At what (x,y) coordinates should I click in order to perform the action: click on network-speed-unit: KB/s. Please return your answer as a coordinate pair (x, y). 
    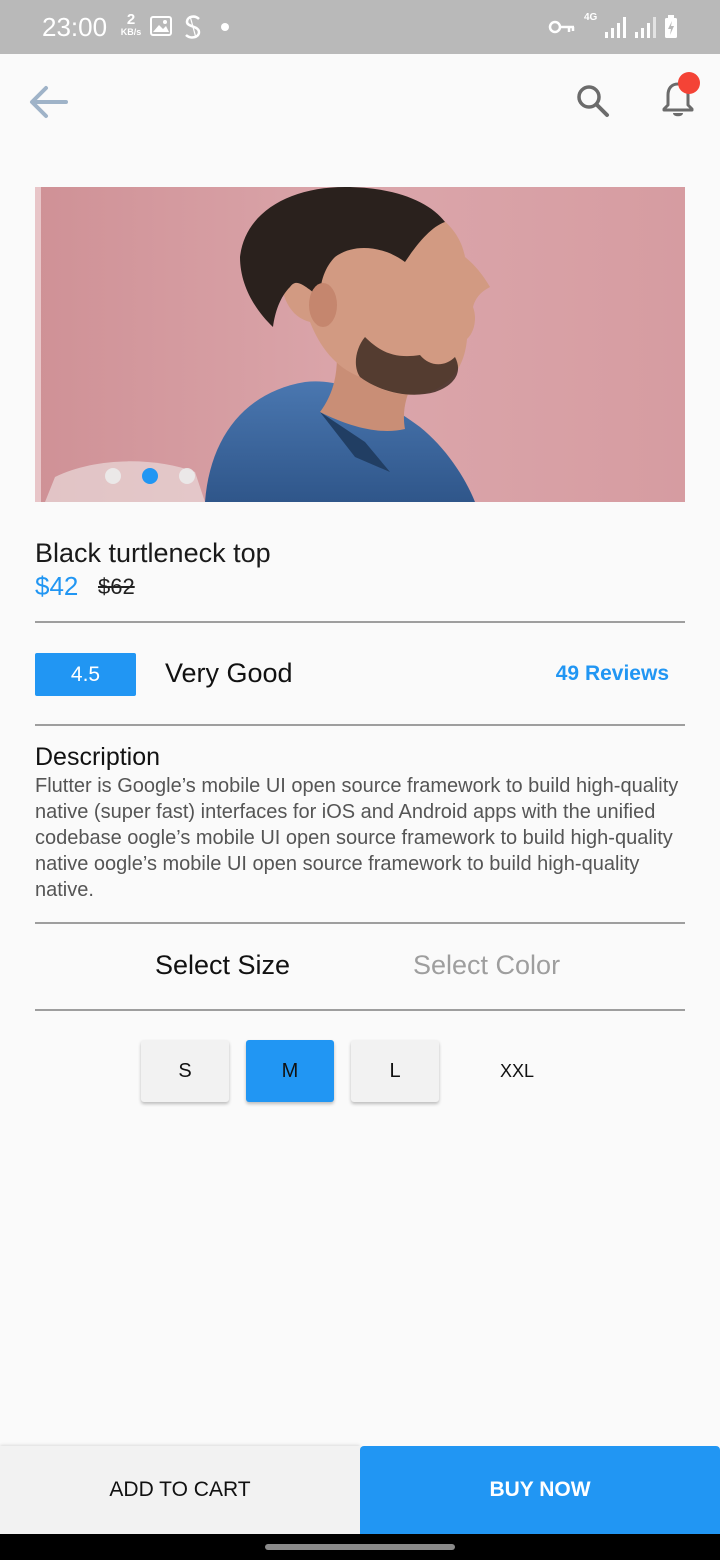
    Looking at the image, I should click on (131, 32).